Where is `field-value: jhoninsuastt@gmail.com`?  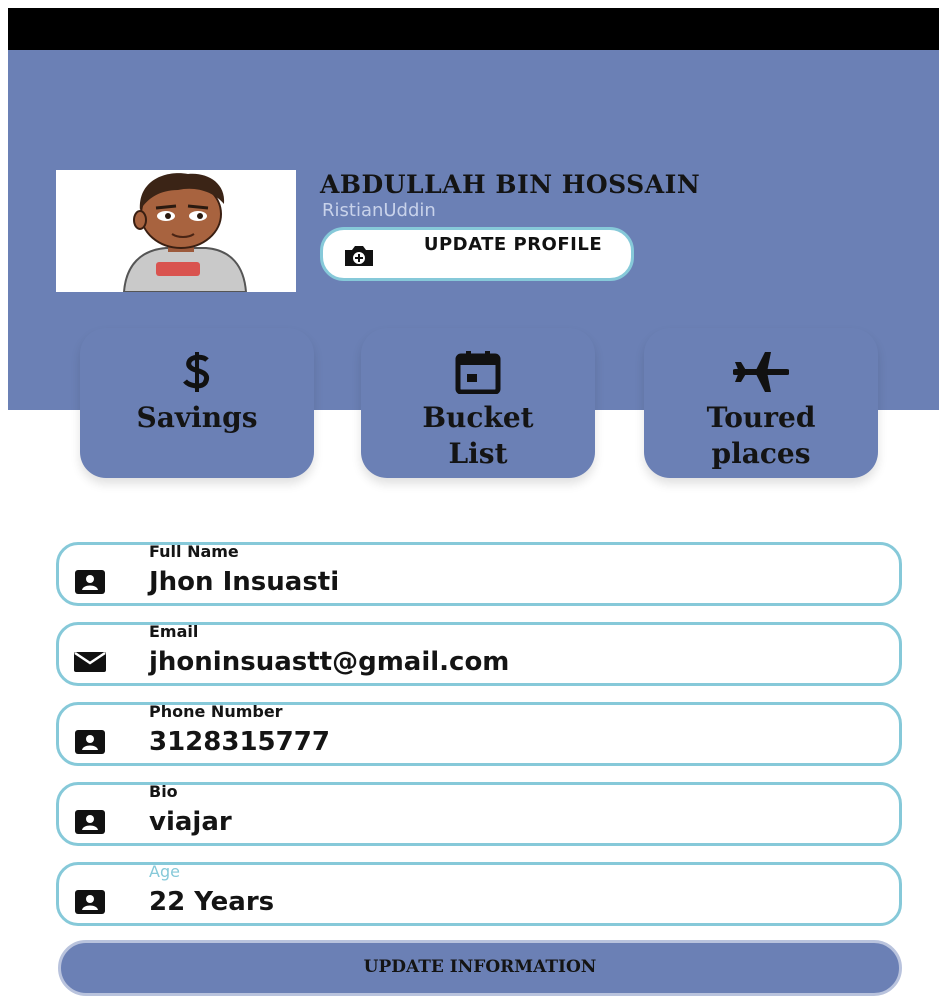
field-value: jhoninsuastt@gmail.com is located at coordinates (329, 662).